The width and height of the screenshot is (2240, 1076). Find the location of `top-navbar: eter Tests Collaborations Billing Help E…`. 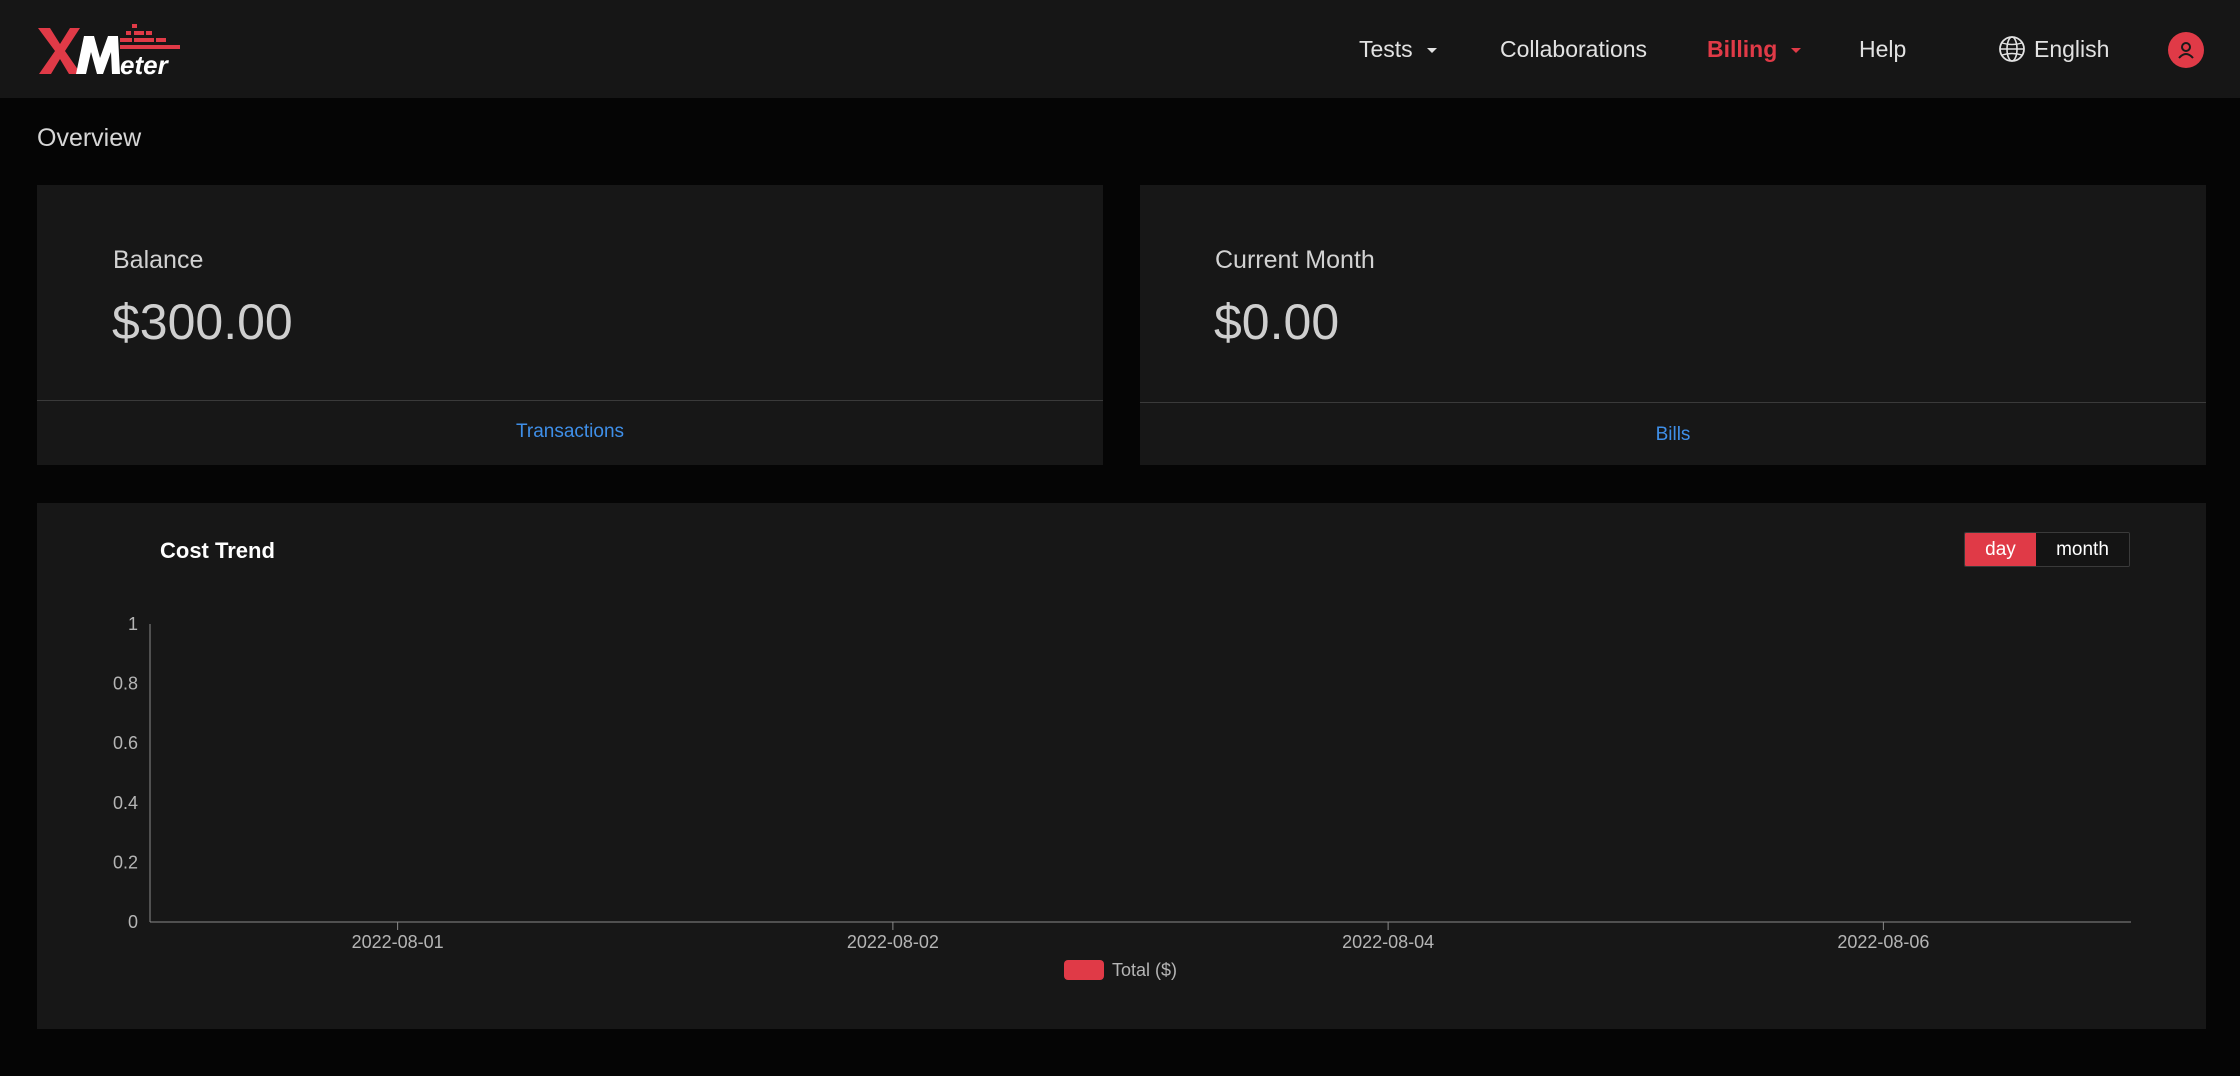

top-navbar: eter Tests Collaborations Billing Help E… is located at coordinates (1120, 49).